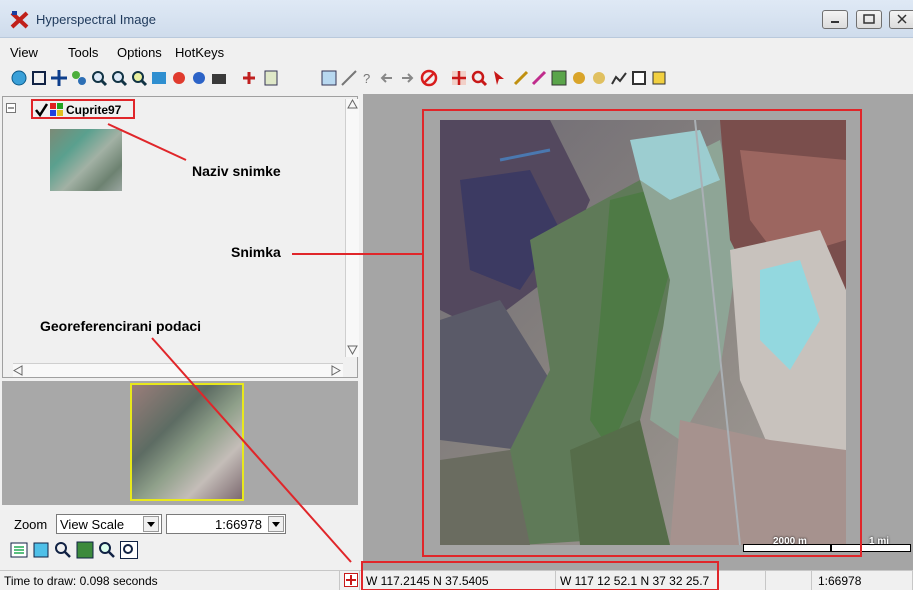 This screenshot has height=590, width=913. Describe the element at coordinates (99, 78) in the screenshot. I see `zoom-in-icon` at that location.